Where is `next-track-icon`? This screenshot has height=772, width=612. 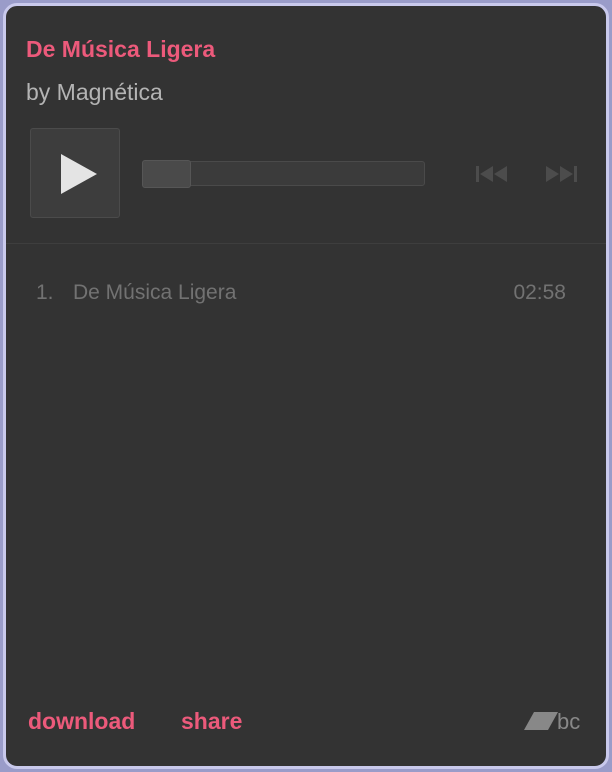
next-track-icon is located at coordinates (561, 174).